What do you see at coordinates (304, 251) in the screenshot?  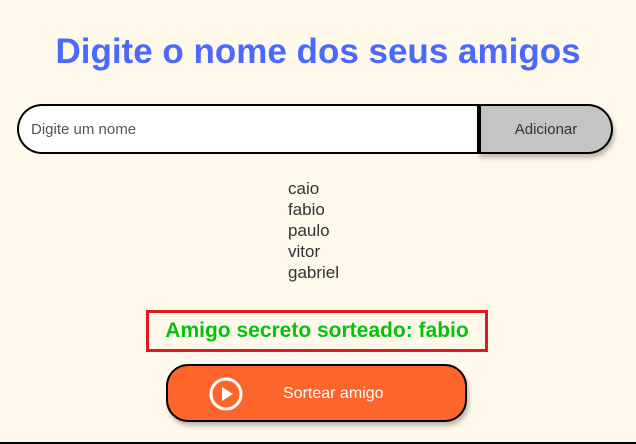 I see `list-item: vitor` at bounding box center [304, 251].